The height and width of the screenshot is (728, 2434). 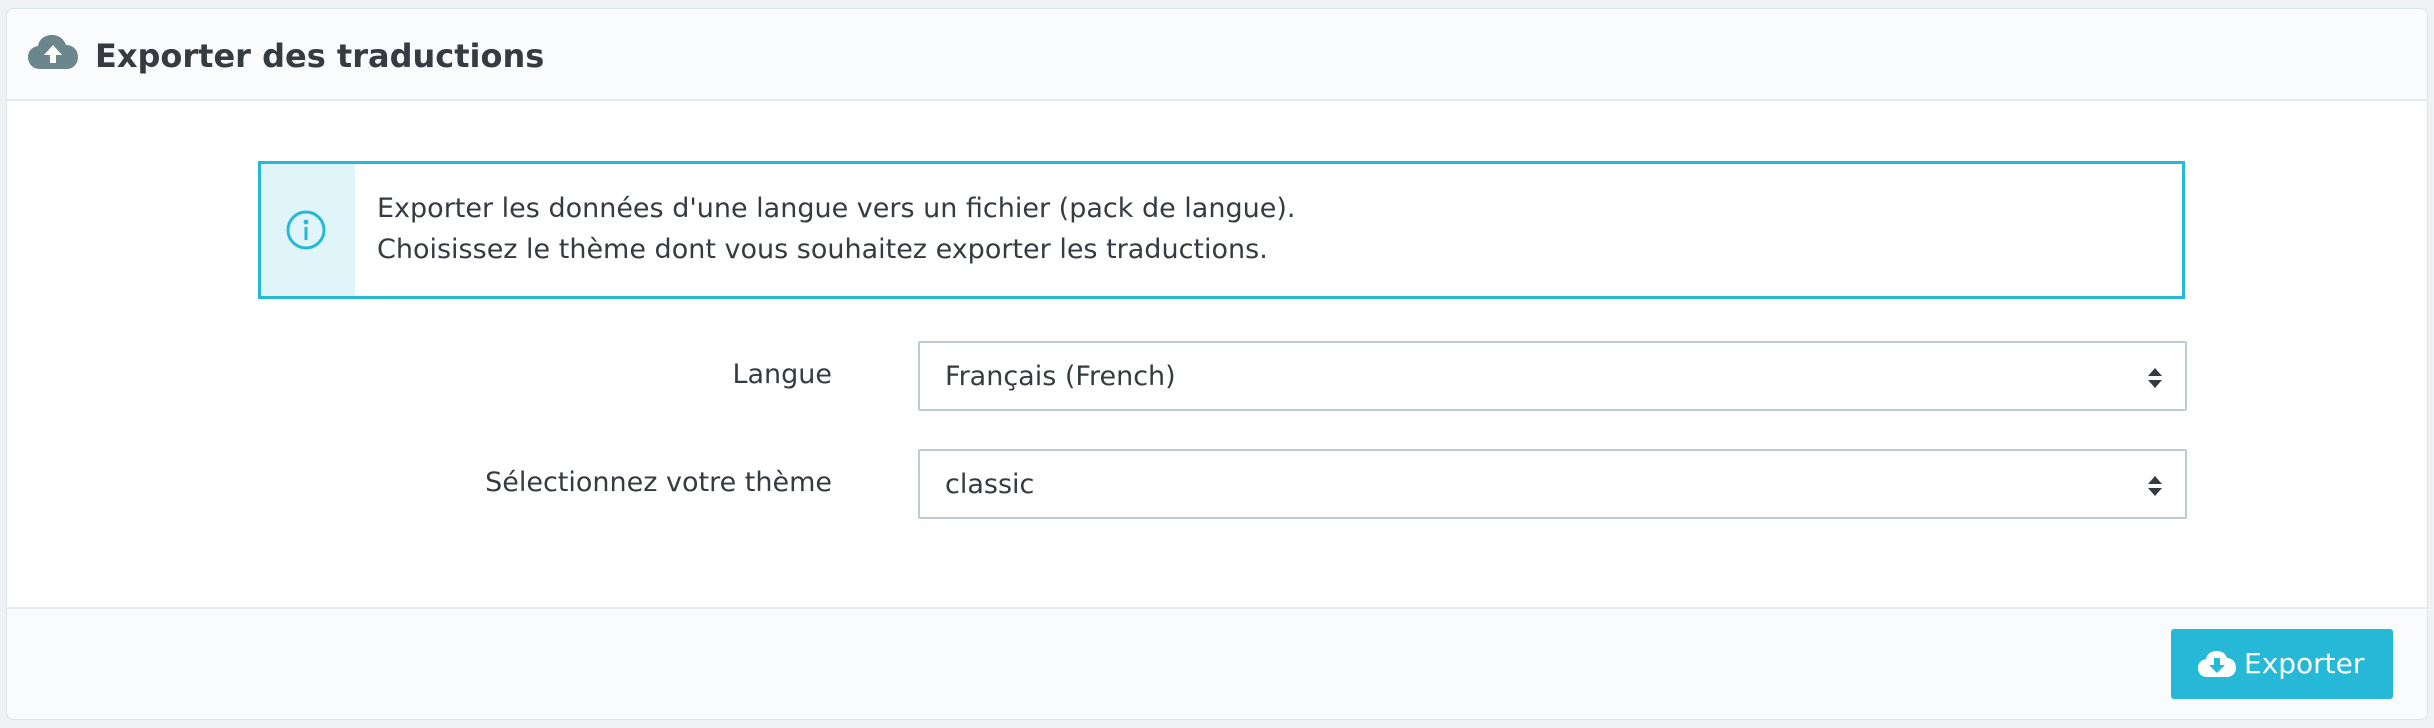 I want to click on theme-select: classic, so click(x=1552, y=484).